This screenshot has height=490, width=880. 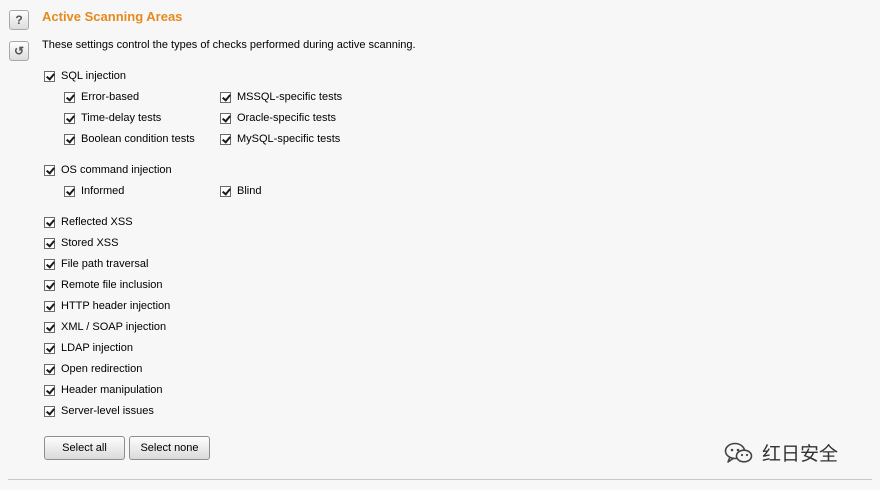 I want to click on select-all-button: Select all, so click(x=84, y=448).